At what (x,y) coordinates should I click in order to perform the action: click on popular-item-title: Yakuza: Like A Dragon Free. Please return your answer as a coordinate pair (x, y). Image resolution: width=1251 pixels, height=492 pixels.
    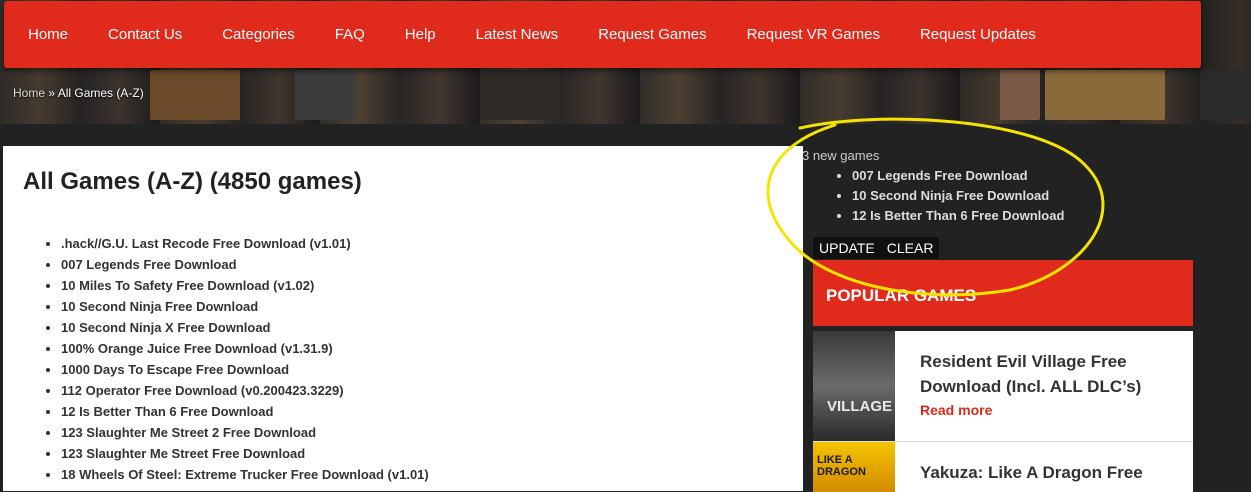
    Looking at the image, I should click on (1050, 472).